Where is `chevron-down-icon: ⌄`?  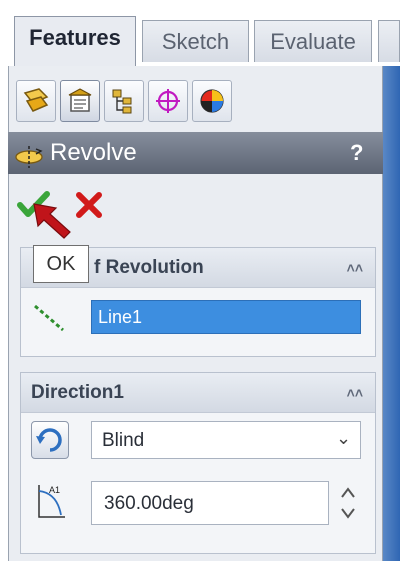 chevron-down-icon: ⌄ is located at coordinates (344, 438).